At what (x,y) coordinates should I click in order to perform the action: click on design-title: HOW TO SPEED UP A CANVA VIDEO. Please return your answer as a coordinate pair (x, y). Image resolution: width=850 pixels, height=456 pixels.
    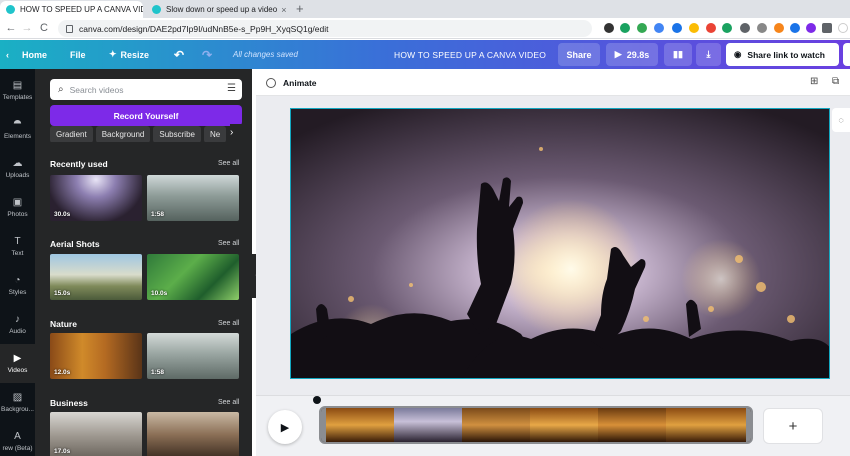
    Looking at the image, I should click on (470, 54).